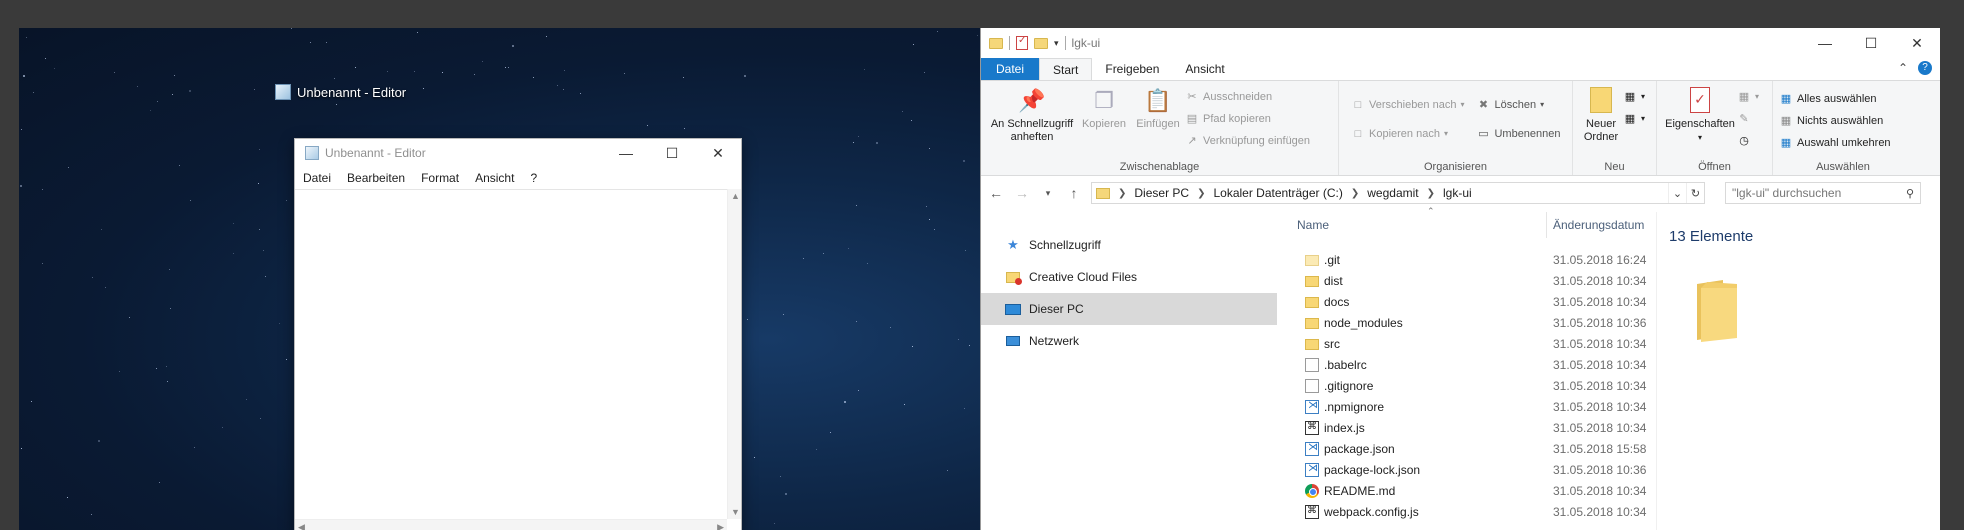 The width and height of the screenshot is (1964, 530). I want to click on select-none-button: ▦ Nichts auswählen, so click(1835, 120).